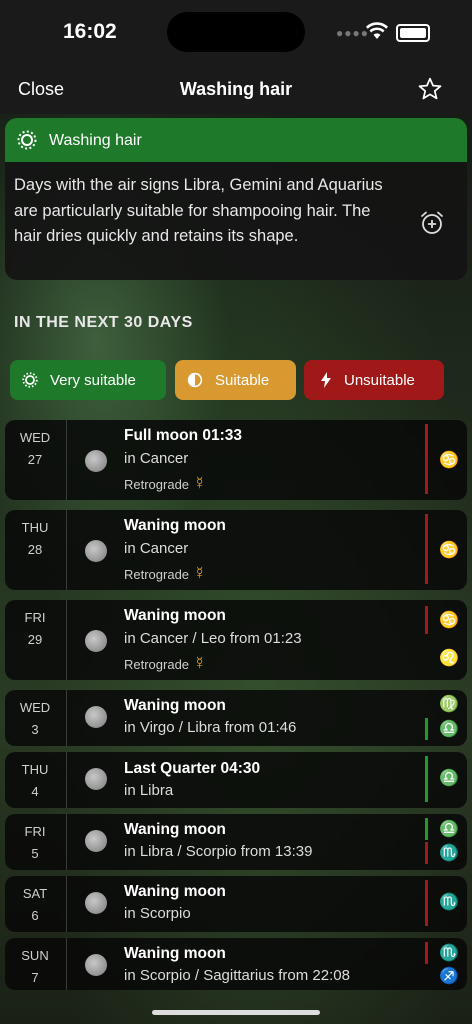  I want to click on legend-suitable: Suitable, so click(235, 380).